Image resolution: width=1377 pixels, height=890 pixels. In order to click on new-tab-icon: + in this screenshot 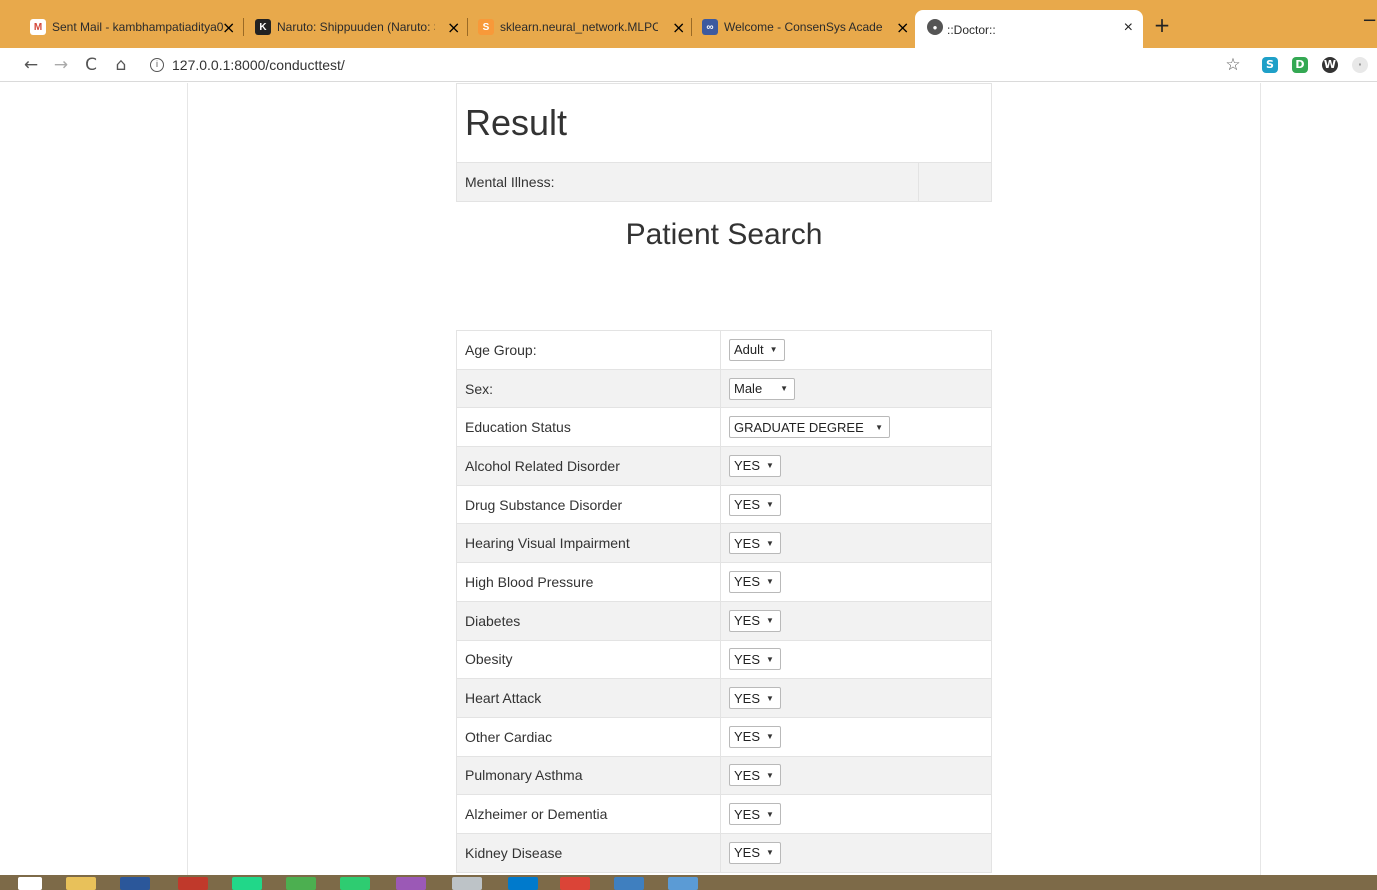, I will do `click(1162, 25)`.